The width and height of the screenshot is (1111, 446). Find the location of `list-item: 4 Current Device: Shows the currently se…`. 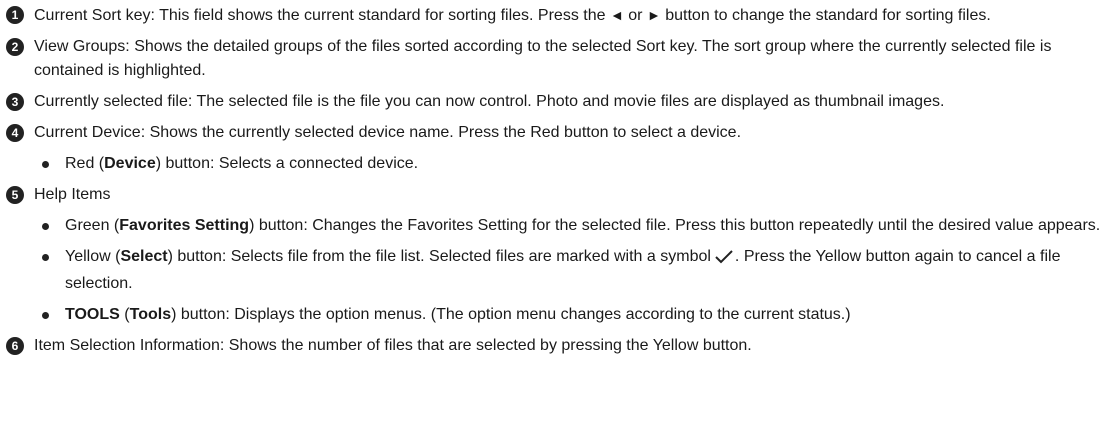

list-item: 4 Current Device: Shows the currently se… is located at coordinates (558, 133).